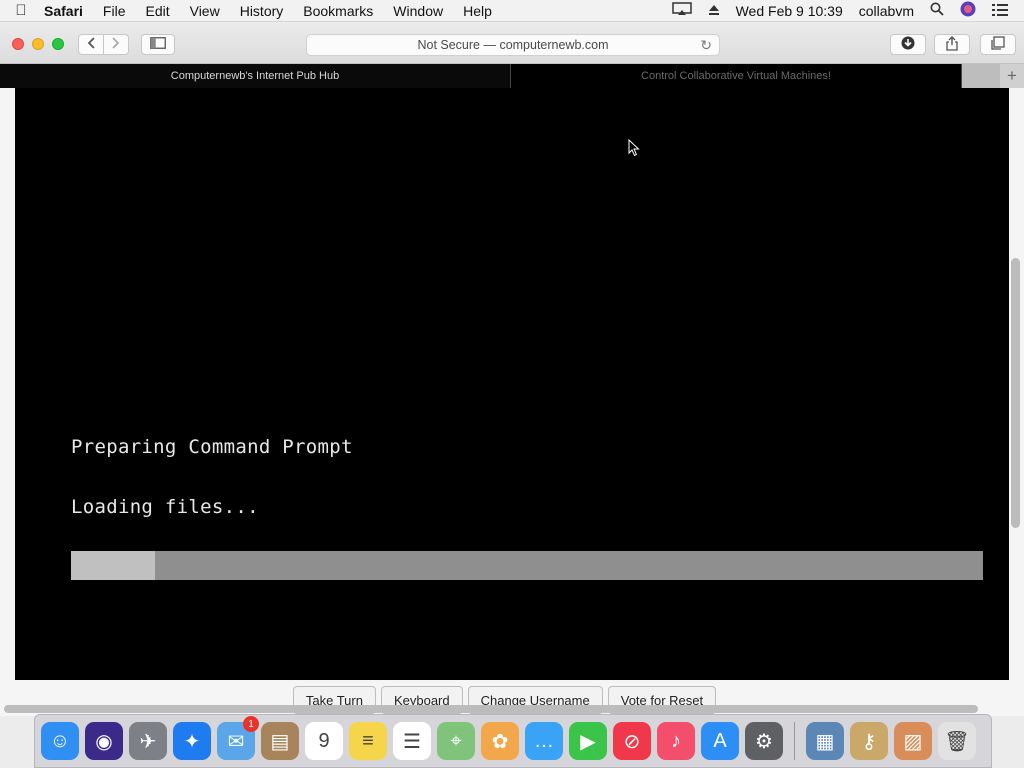 The image size is (1024, 768). What do you see at coordinates (418, 11) in the screenshot?
I see `menu-window: Window` at bounding box center [418, 11].